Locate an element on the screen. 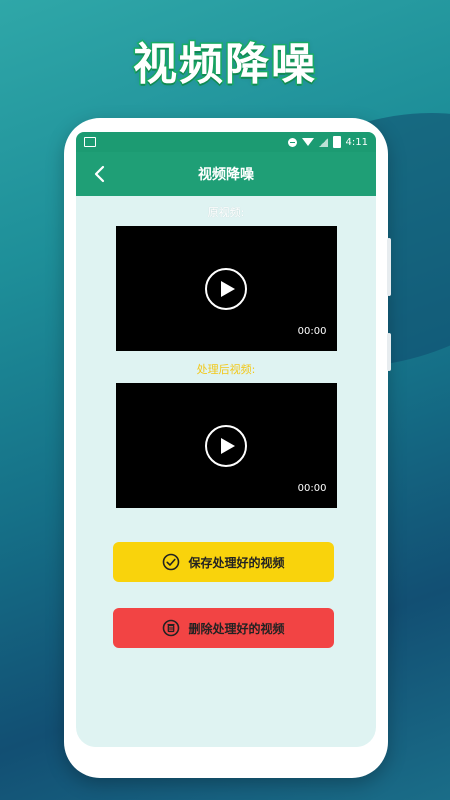  status-time: 4:11 is located at coordinates (356, 142).